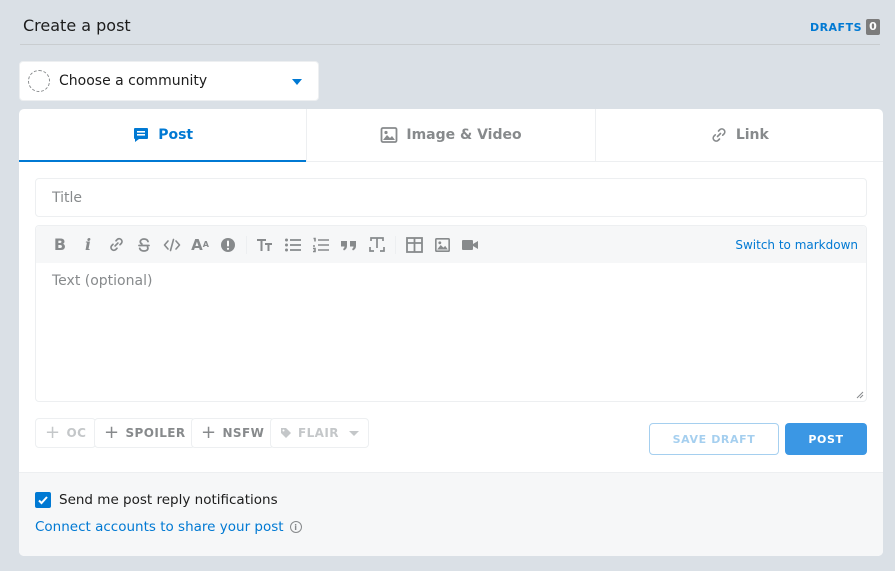  What do you see at coordinates (159, 527) in the screenshot?
I see `connect-accounts-label: Connect accounts to share your post` at bounding box center [159, 527].